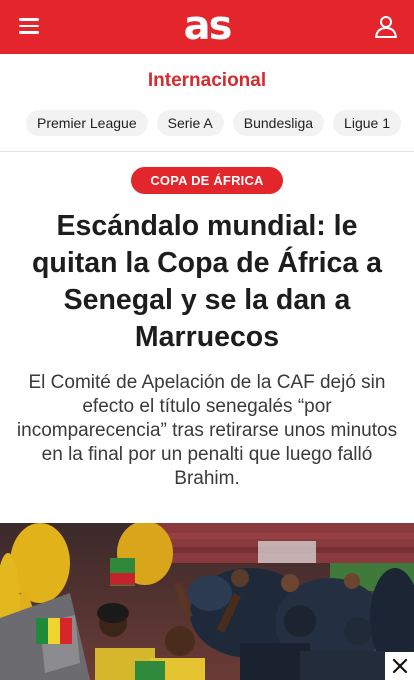 This screenshot has width=414, height=680. I want to click on category-tag: COPA DE ÁFRICA, so click(207, 180).